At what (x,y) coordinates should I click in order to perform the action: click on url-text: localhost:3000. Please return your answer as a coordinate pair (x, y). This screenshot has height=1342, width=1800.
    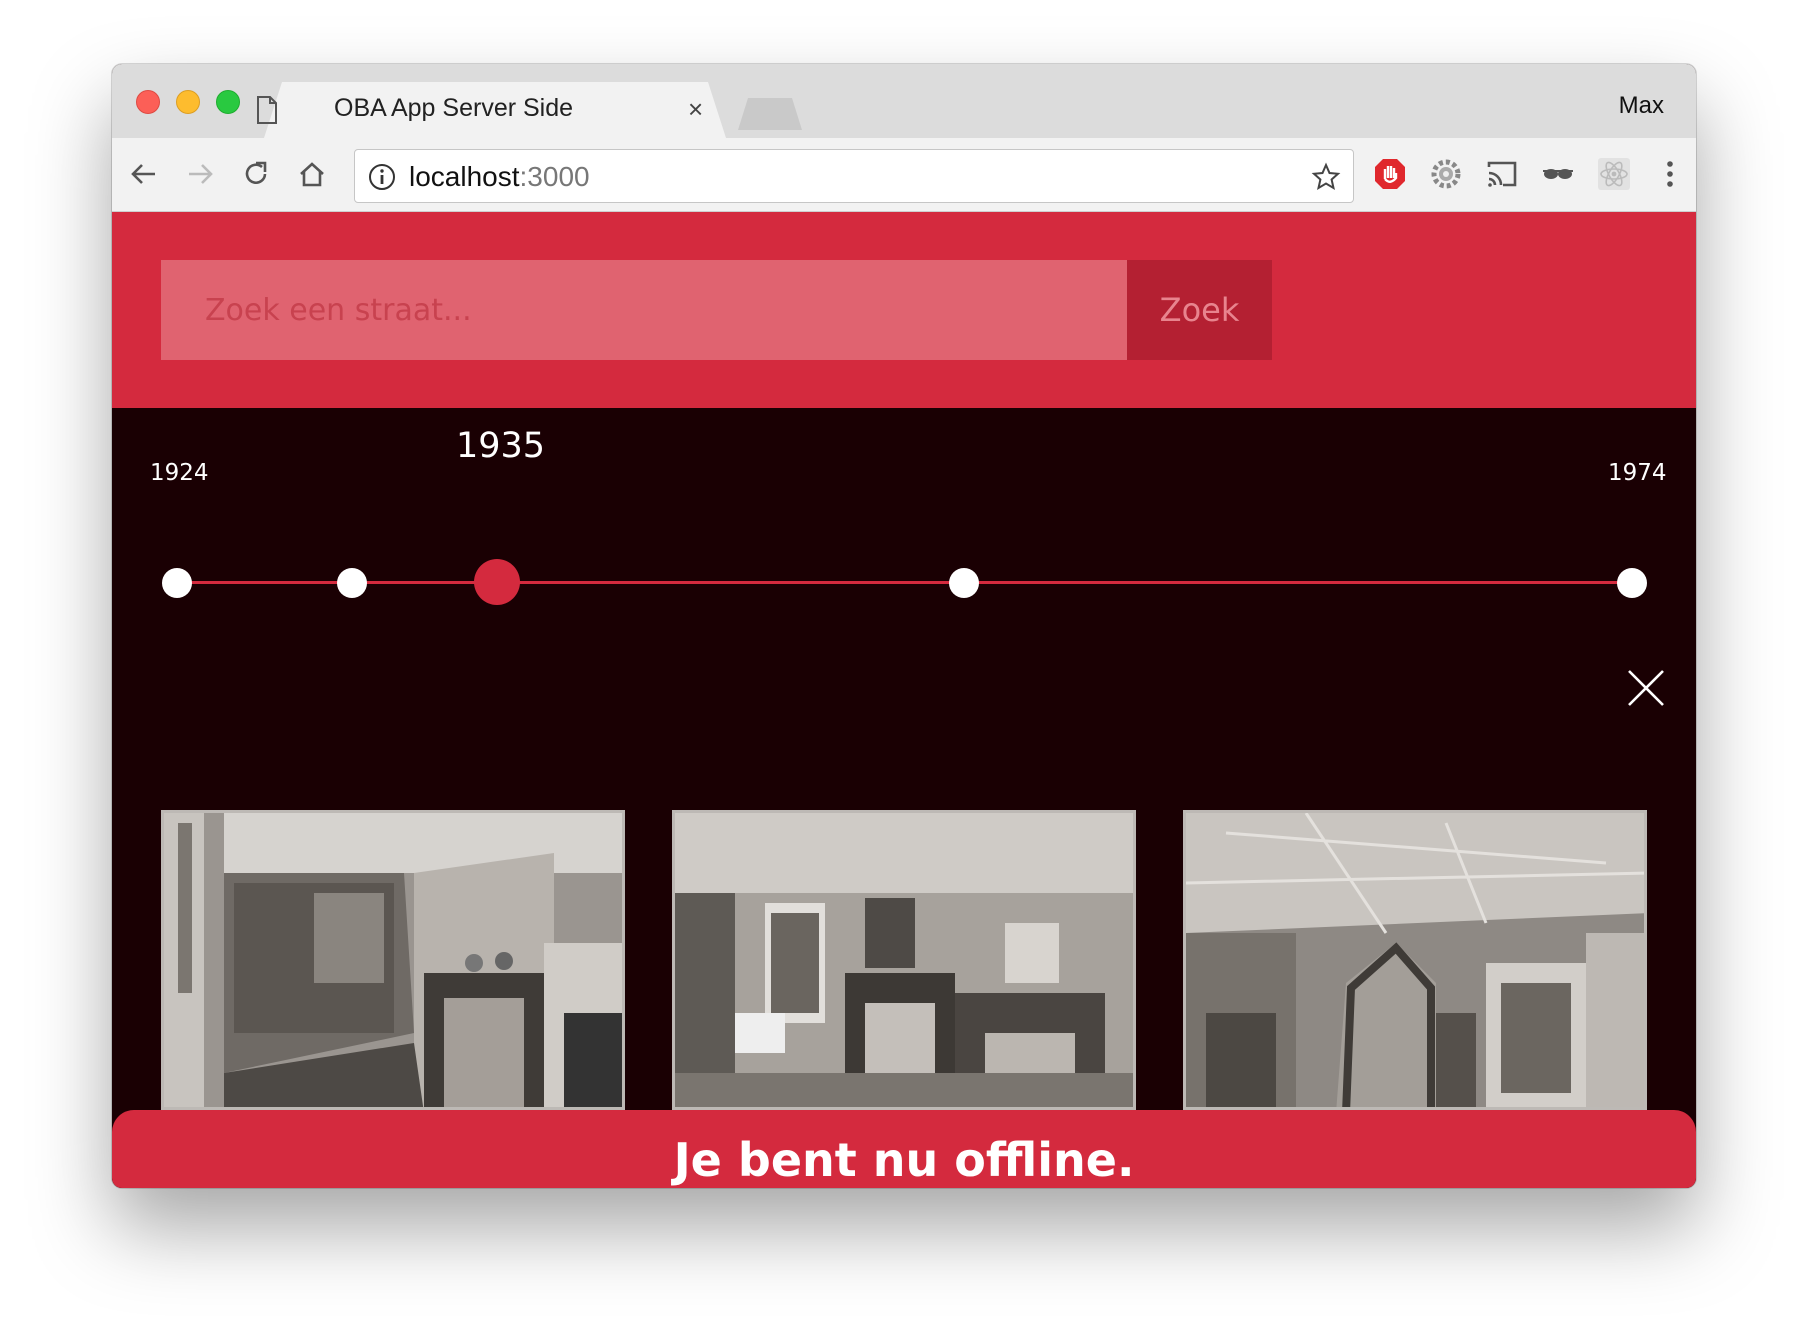
    Looking at the image, I should click on (499, 177).